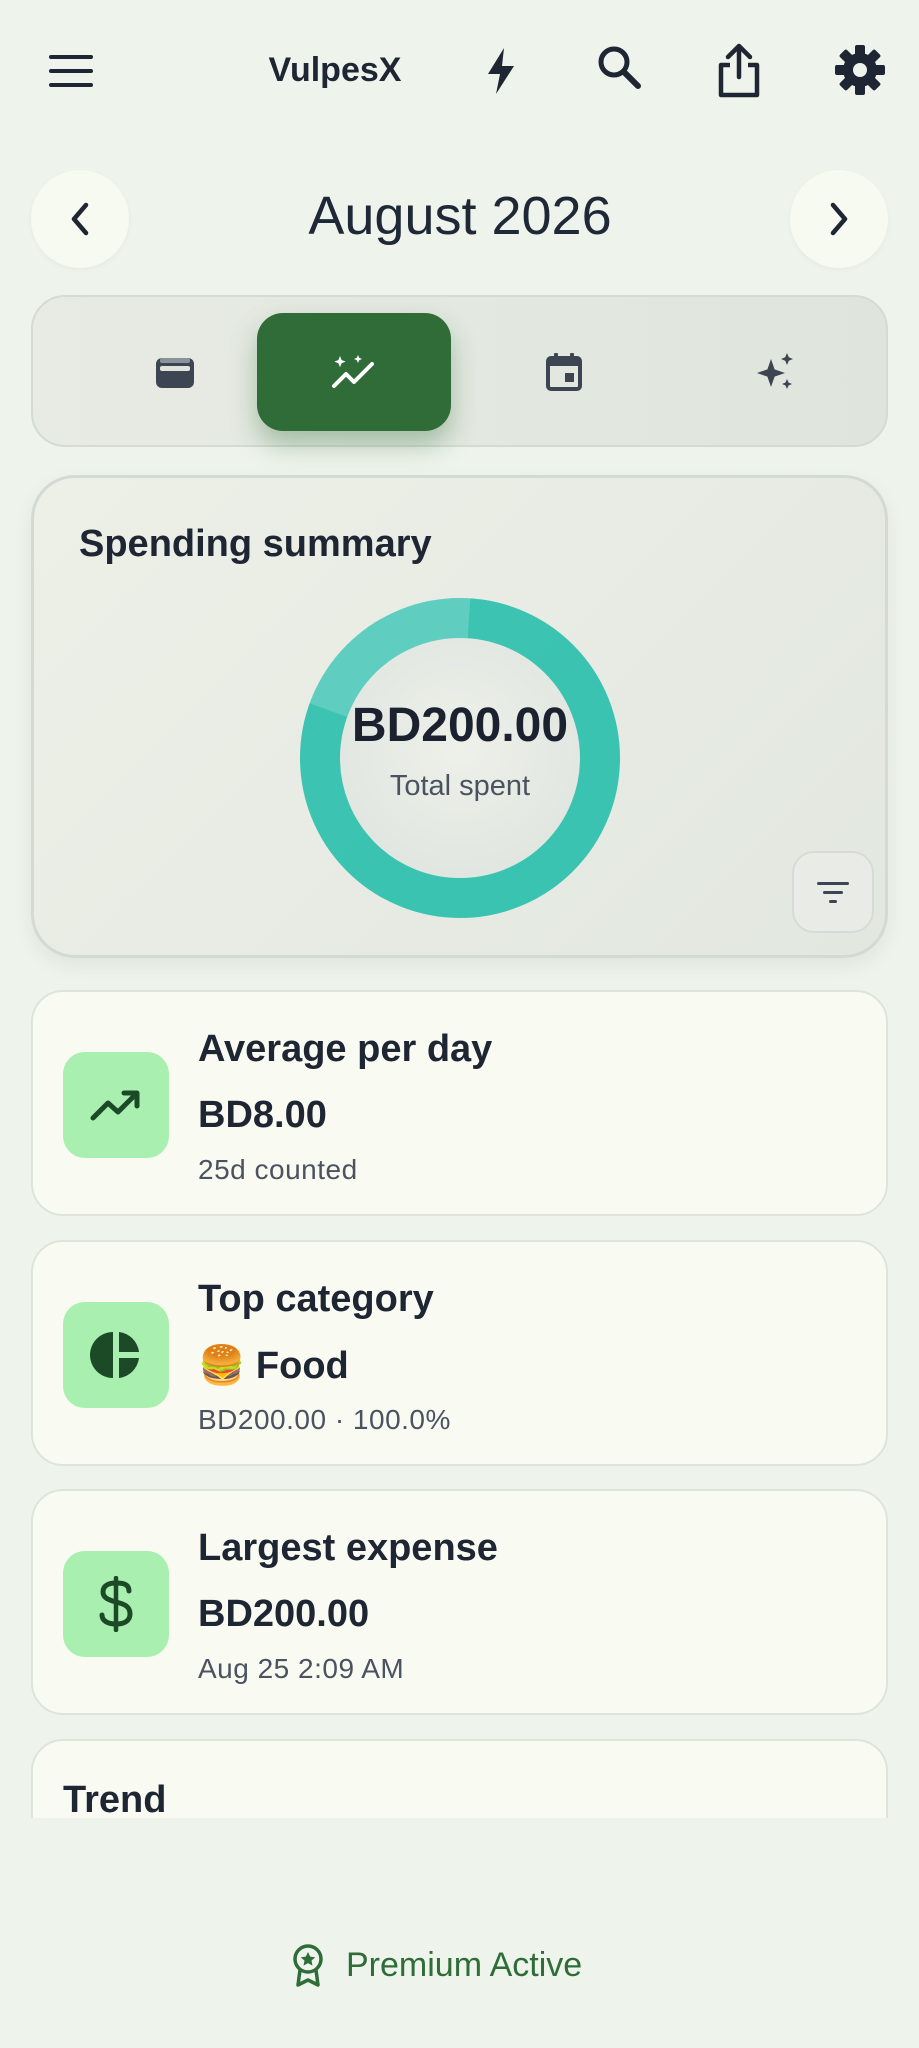 This screenshot has height=2048, width=919. I want to click on filter-icon, so click(833, 892).